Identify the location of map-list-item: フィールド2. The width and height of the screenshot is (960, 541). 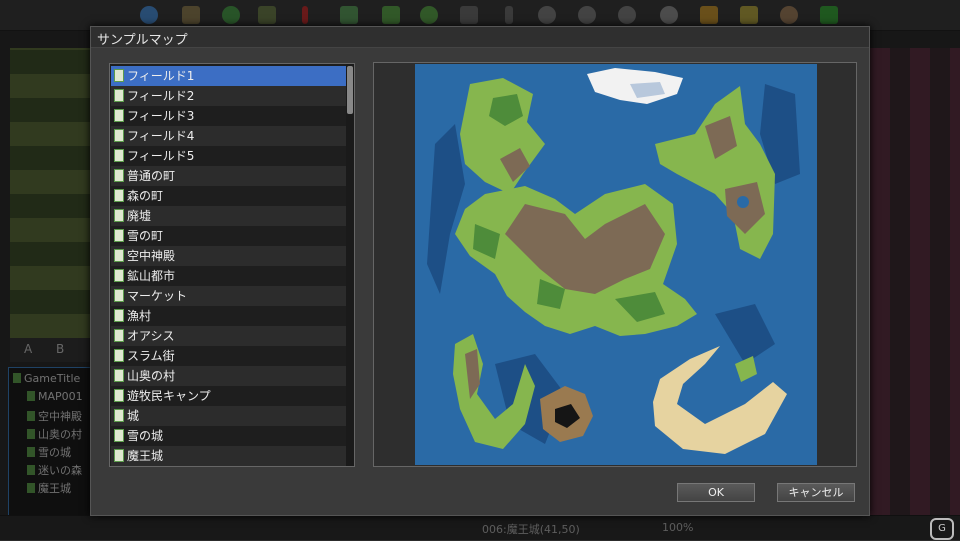
(232, 96).